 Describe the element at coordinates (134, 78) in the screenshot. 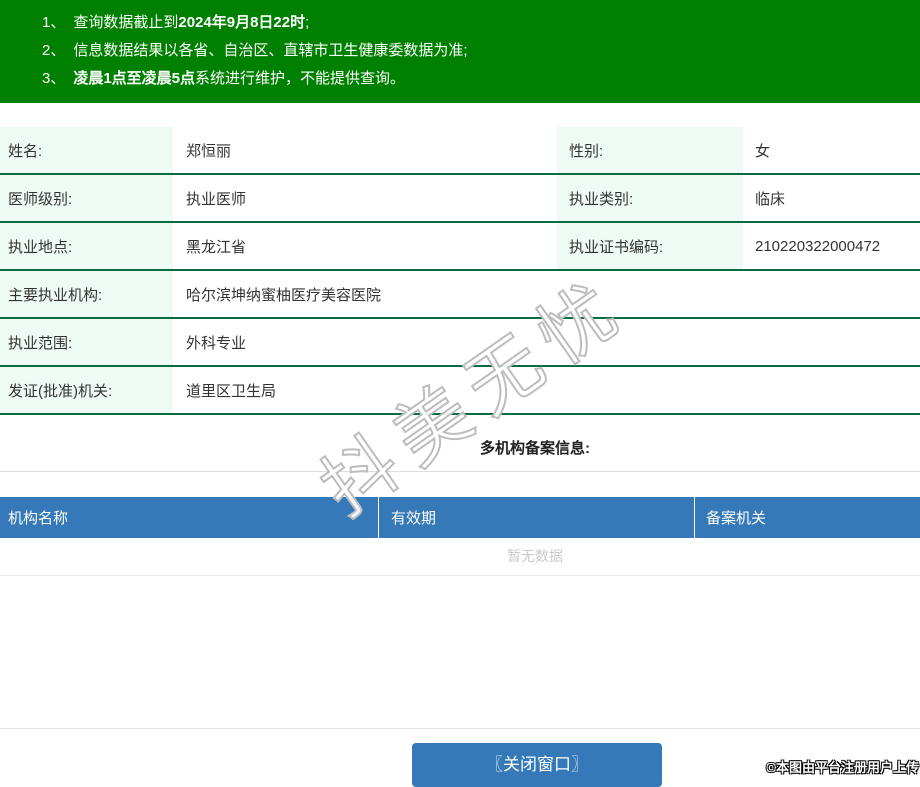

I see `notice-line-bold-text: 凌晨1点至凌晨5点` at that location.